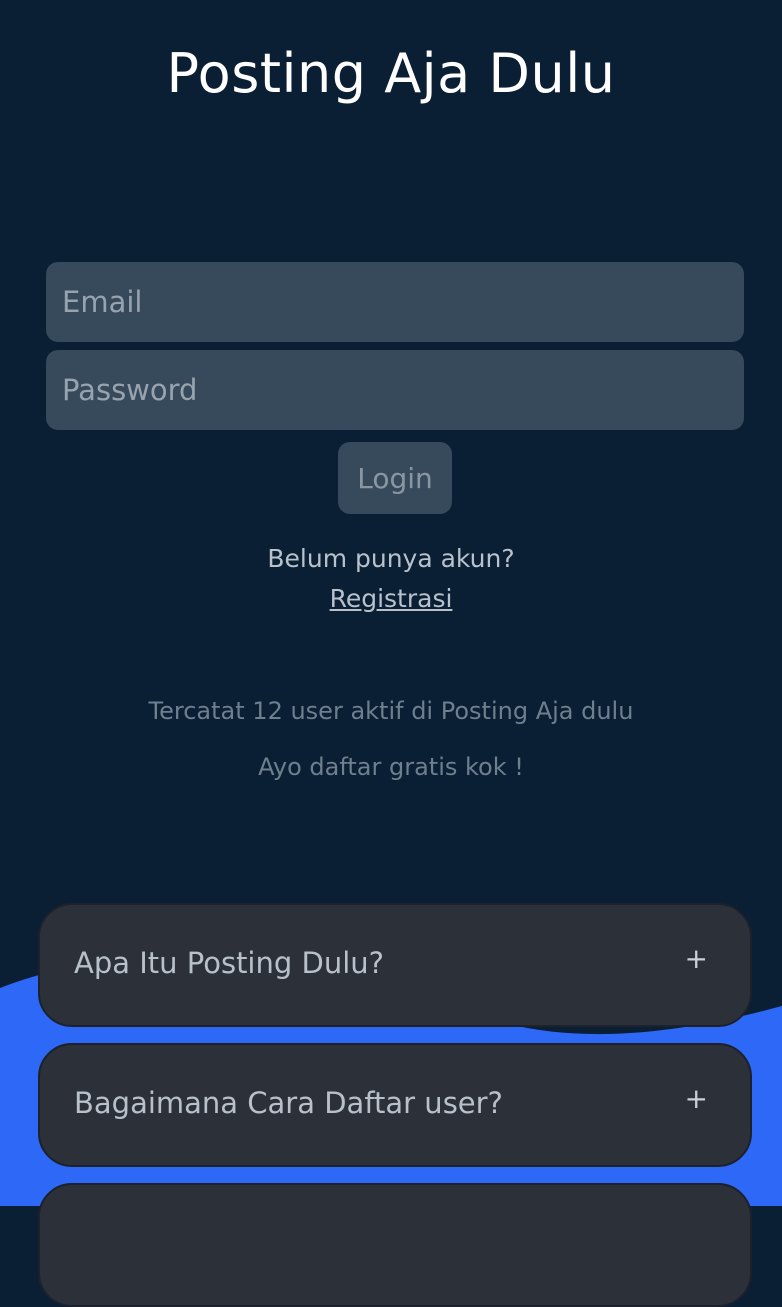  Describe the element at coordinates (391, 558) in the screenshot. I see `register-prompt: Belum punya akun?` at that location.